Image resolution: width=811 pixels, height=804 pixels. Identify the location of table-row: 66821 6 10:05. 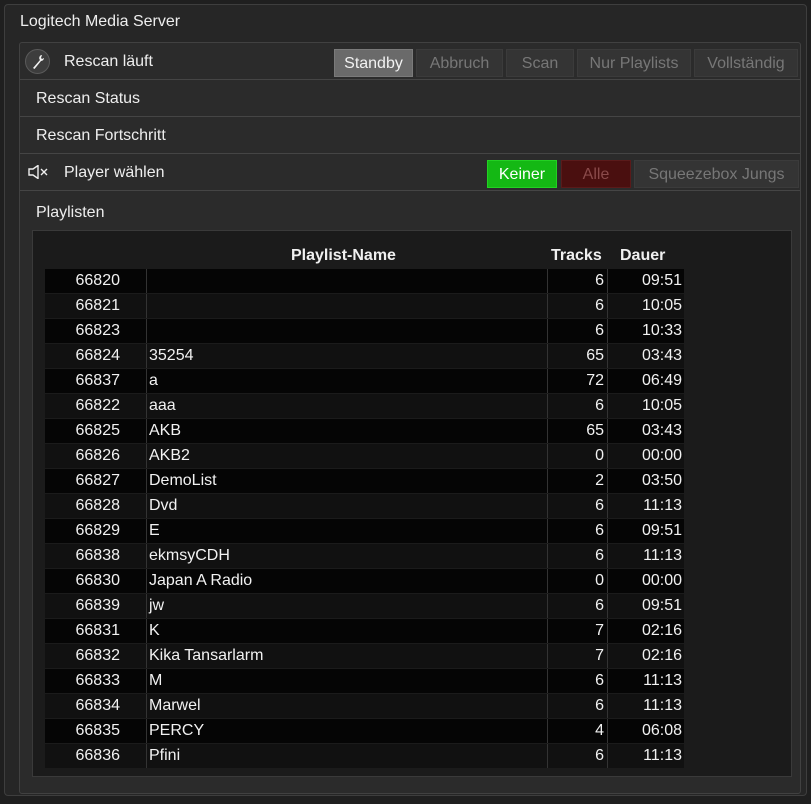
(364, 306).